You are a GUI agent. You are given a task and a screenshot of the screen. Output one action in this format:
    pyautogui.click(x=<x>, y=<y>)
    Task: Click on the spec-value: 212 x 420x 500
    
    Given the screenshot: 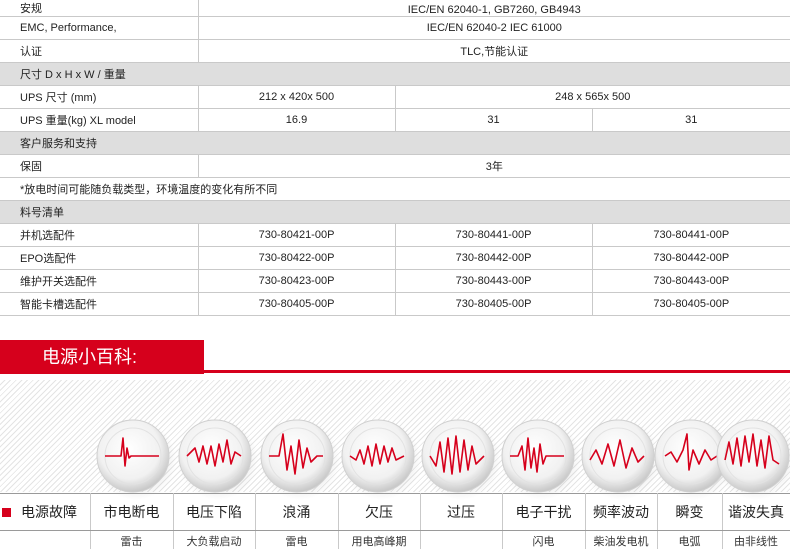 What is the action you would take?
    pyautogui.click(x=296, y=97)
    